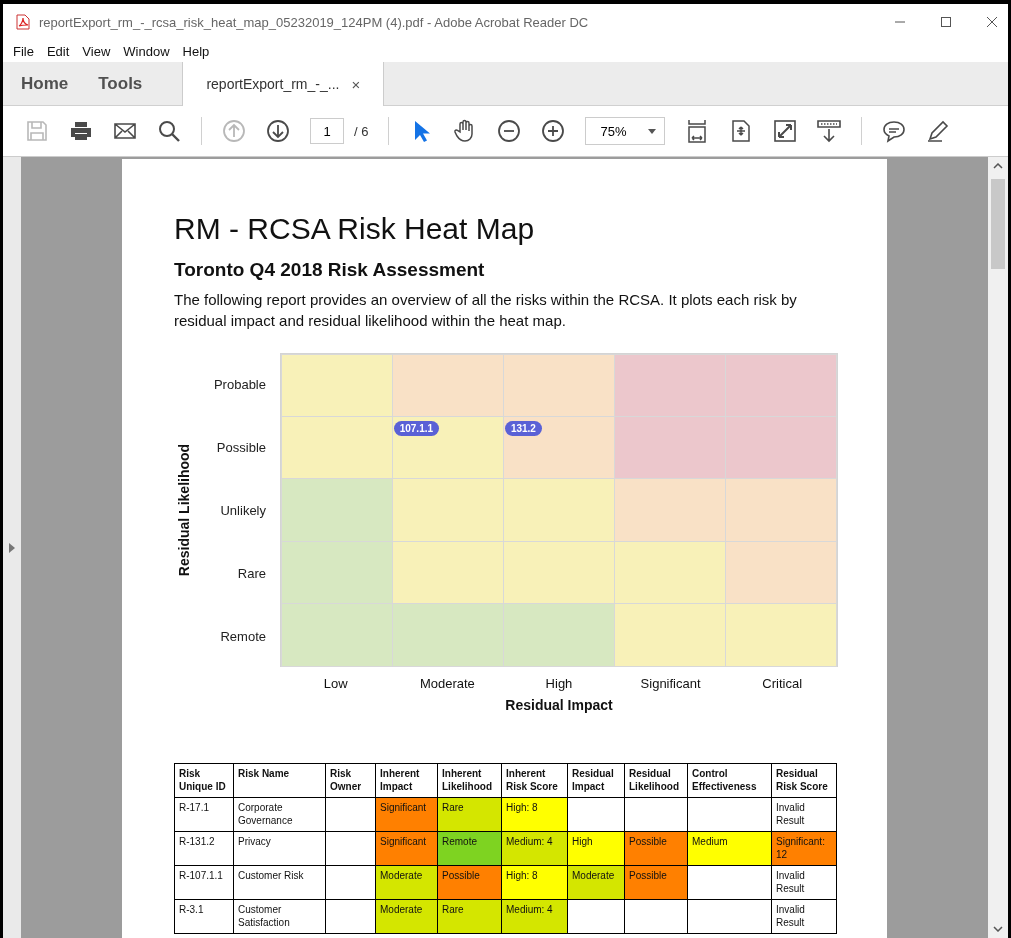  What do you see at coordinates (327, 131) in the screenshot?
I see `page-number-field: 1` at bounding box center [327, 131].